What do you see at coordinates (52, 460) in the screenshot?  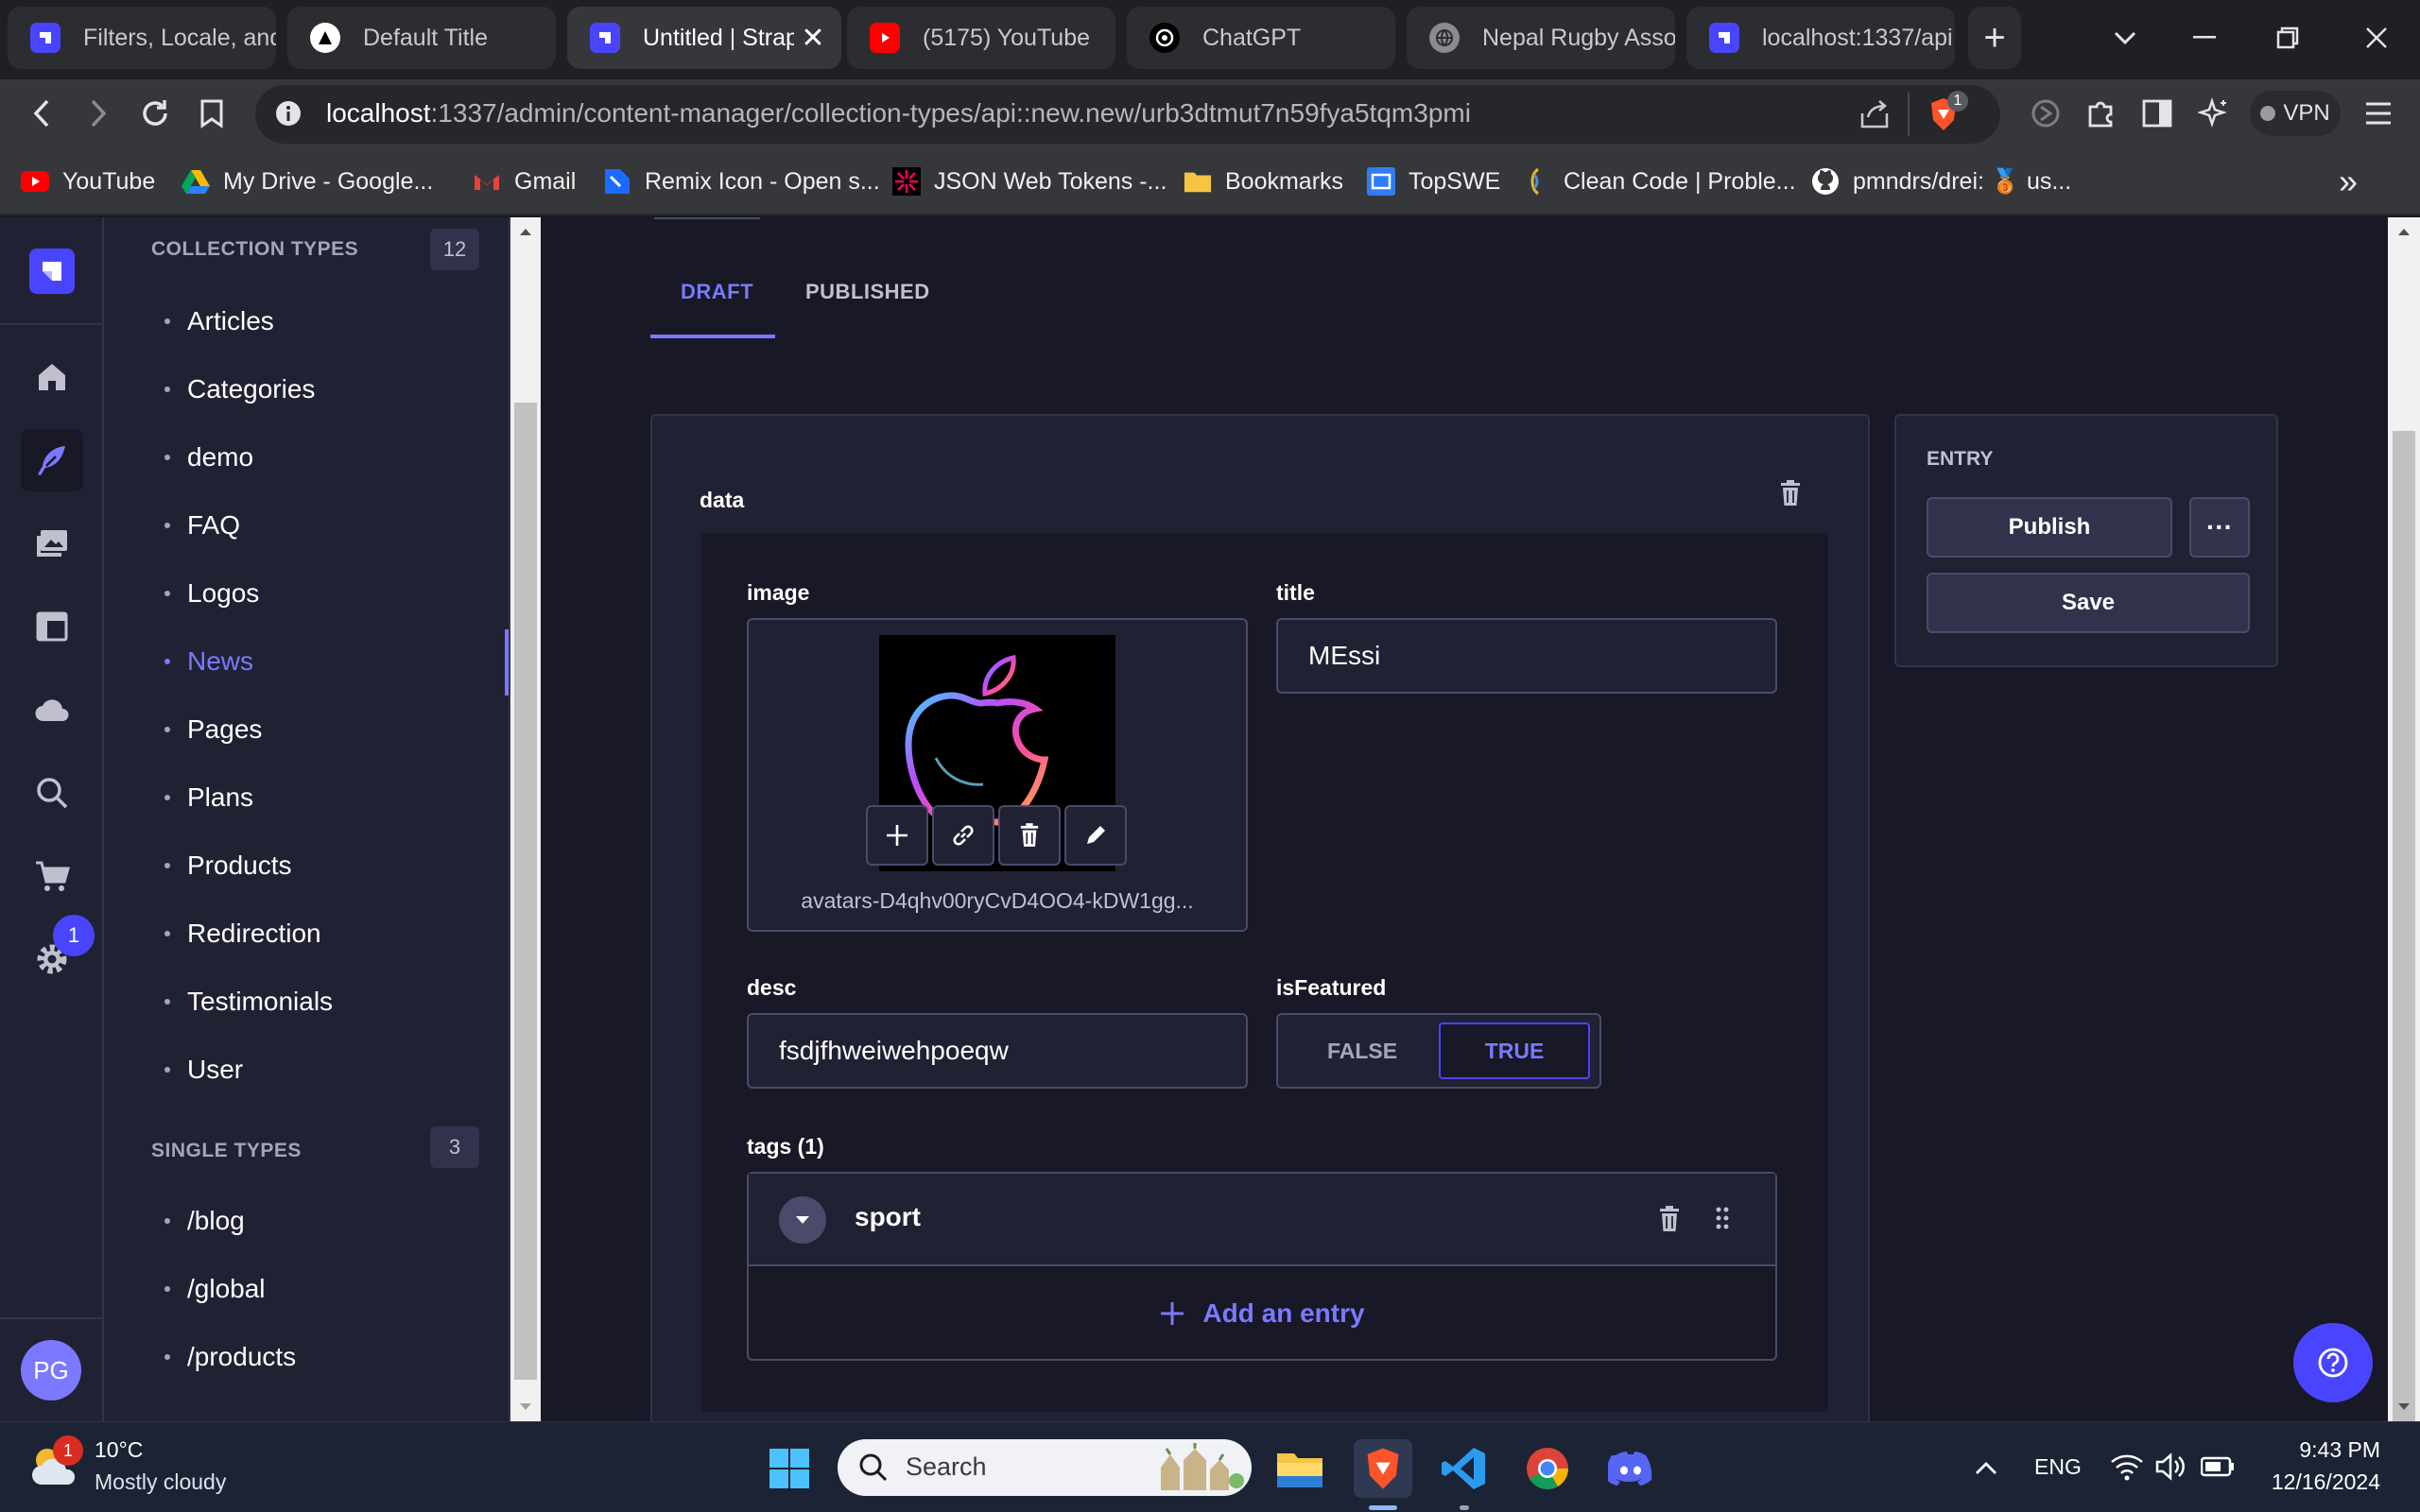 I see `content-manager-icon` at bounding box center [52, 460].